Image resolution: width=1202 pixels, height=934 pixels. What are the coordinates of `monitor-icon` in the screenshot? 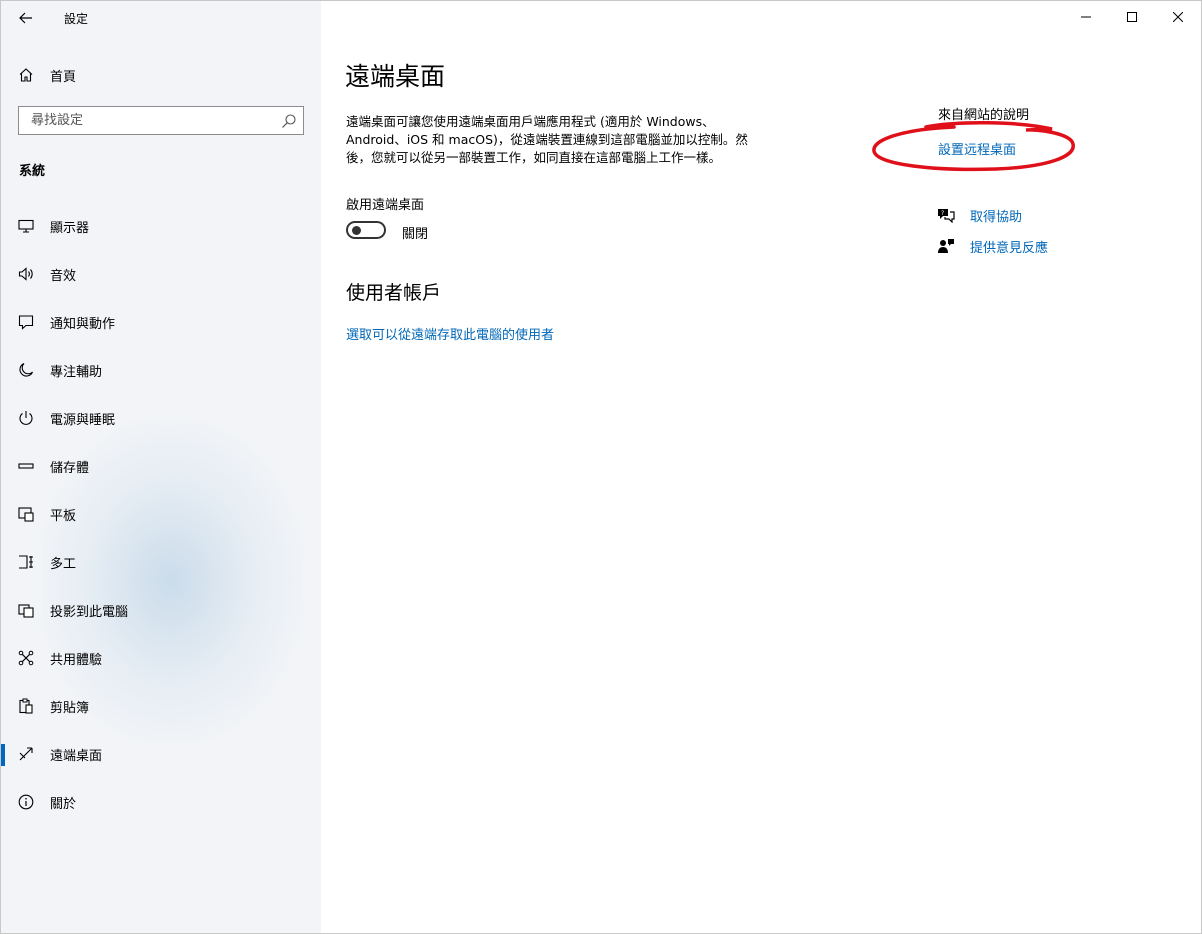 It's located at (26, 226).